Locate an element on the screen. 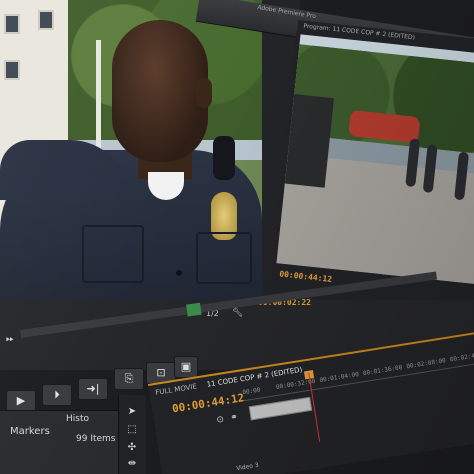 Image resolution: width=474 pixels, height=474 pixels. shirt-pocket-right is located at coordinates (224, 258).